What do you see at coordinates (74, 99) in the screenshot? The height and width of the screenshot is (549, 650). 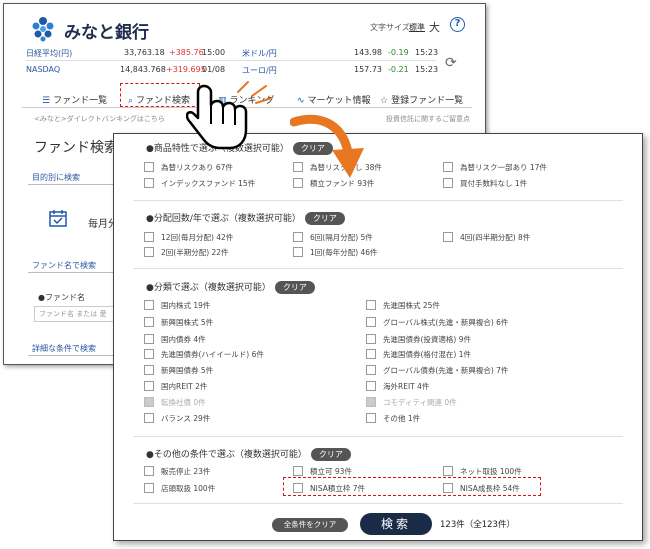 I see `tab-fund-list: ☰ ファンド一覧` at bounding box center [74, 99].